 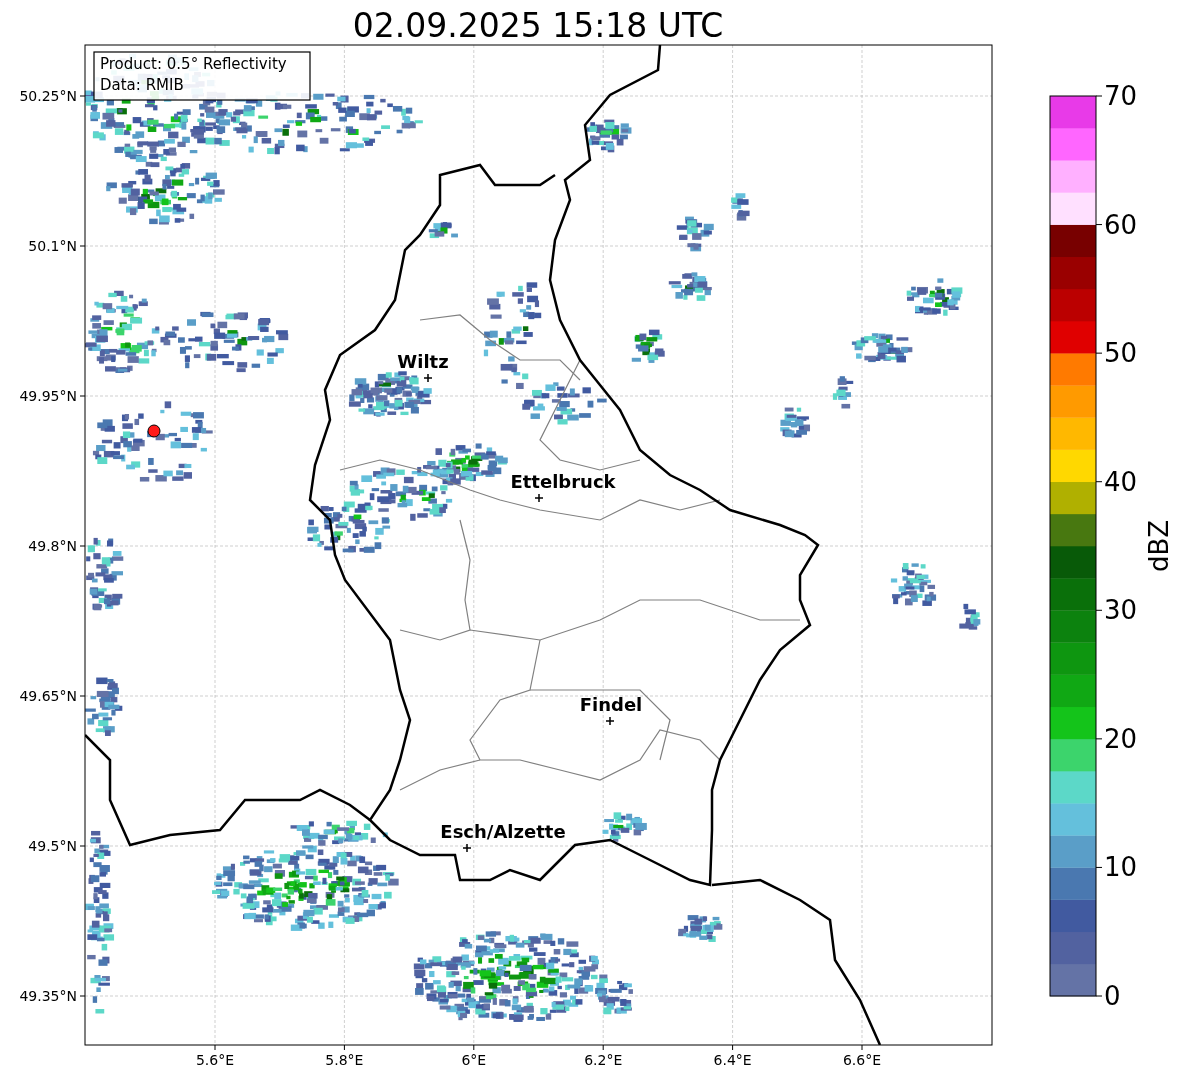 I want to click on radar-site-marker, so click(x=154, y=431).